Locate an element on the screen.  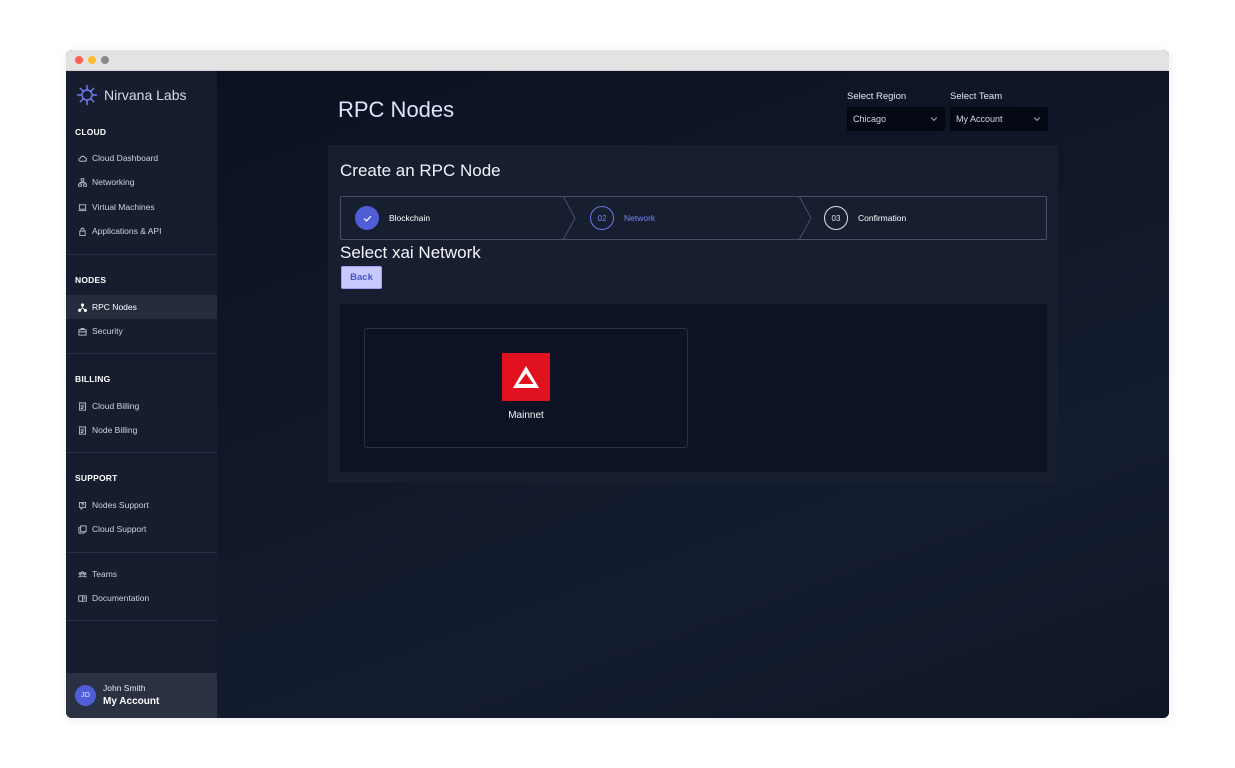
page-title: RPC Nodes is located at coordinates (396, 109).